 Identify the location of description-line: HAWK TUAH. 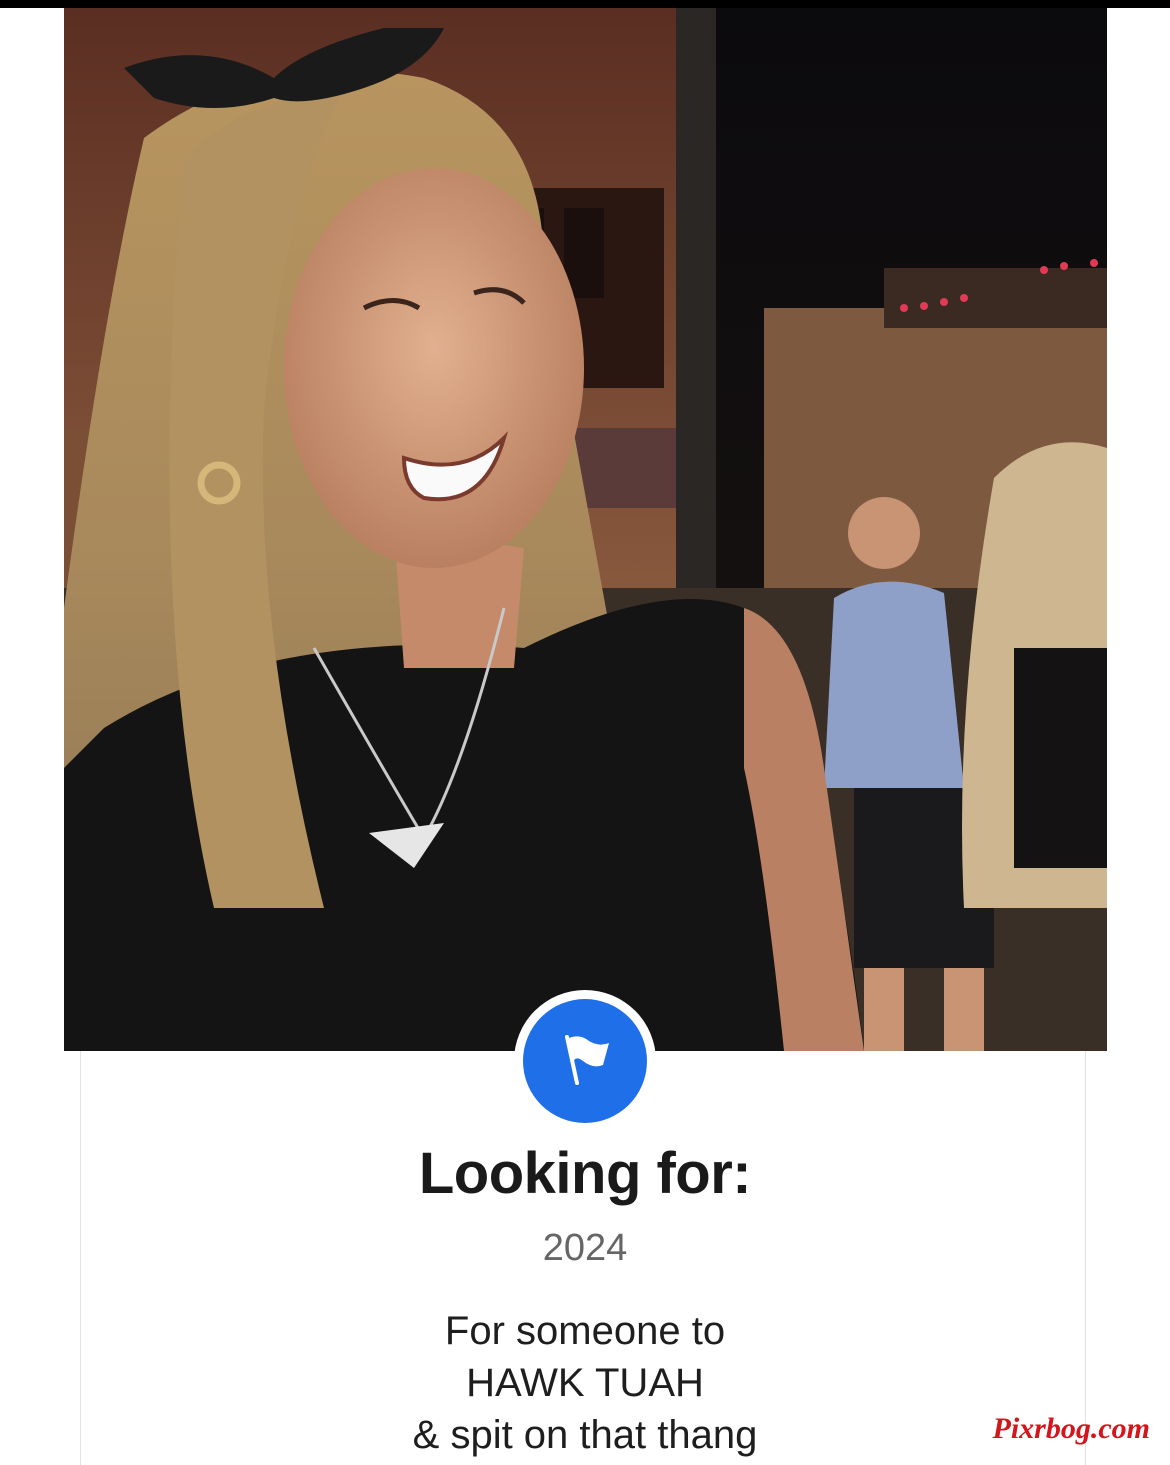
(585, 1383).